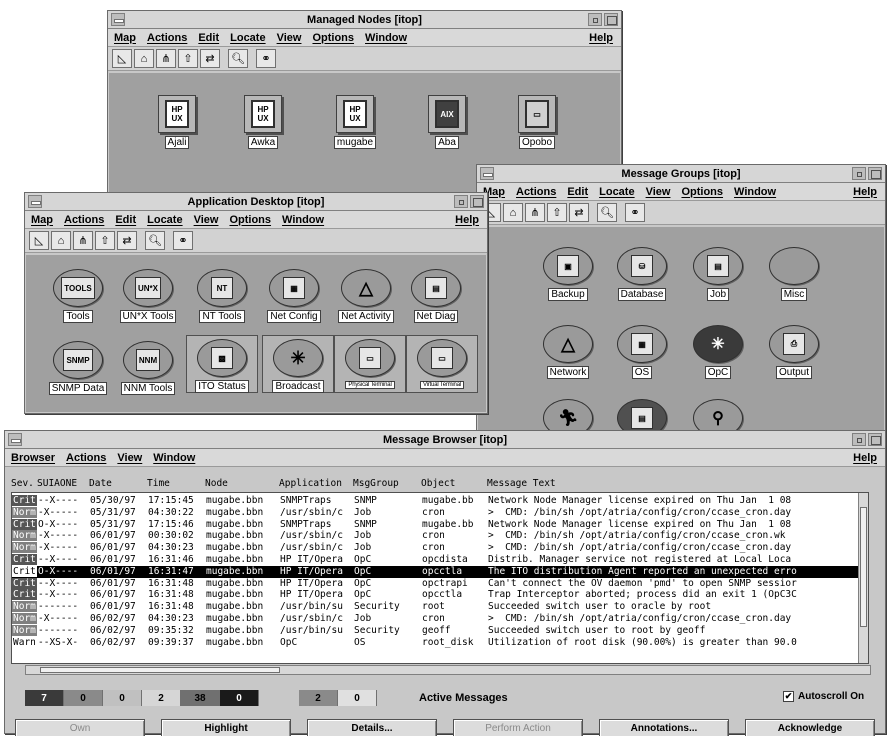  What do you see at coordinates (33, 458) in the screenshot?
I see `menu-browser: Browser` at bounding box center [33, 458].